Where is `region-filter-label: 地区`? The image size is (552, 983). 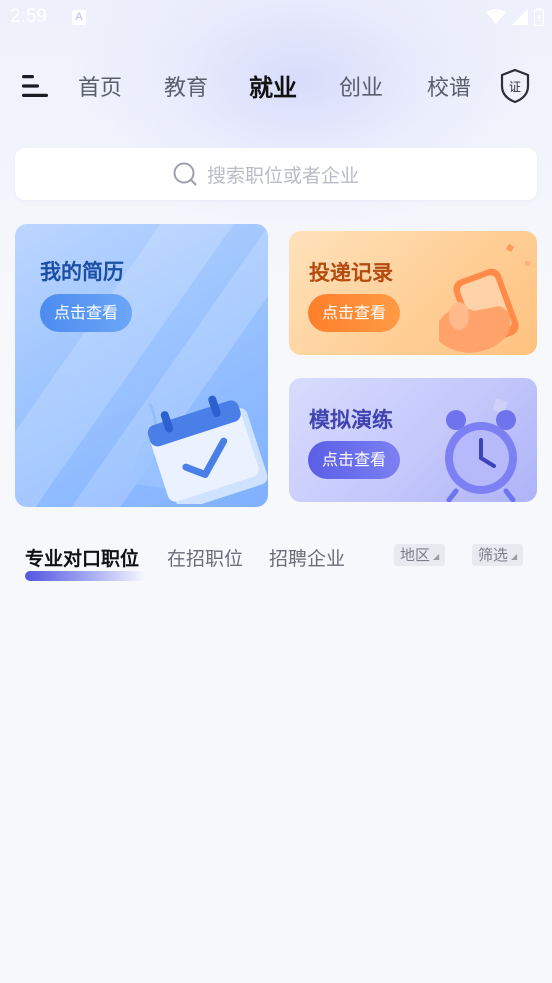
region-filter-label: 地区 is located at coordinates (415, 555).